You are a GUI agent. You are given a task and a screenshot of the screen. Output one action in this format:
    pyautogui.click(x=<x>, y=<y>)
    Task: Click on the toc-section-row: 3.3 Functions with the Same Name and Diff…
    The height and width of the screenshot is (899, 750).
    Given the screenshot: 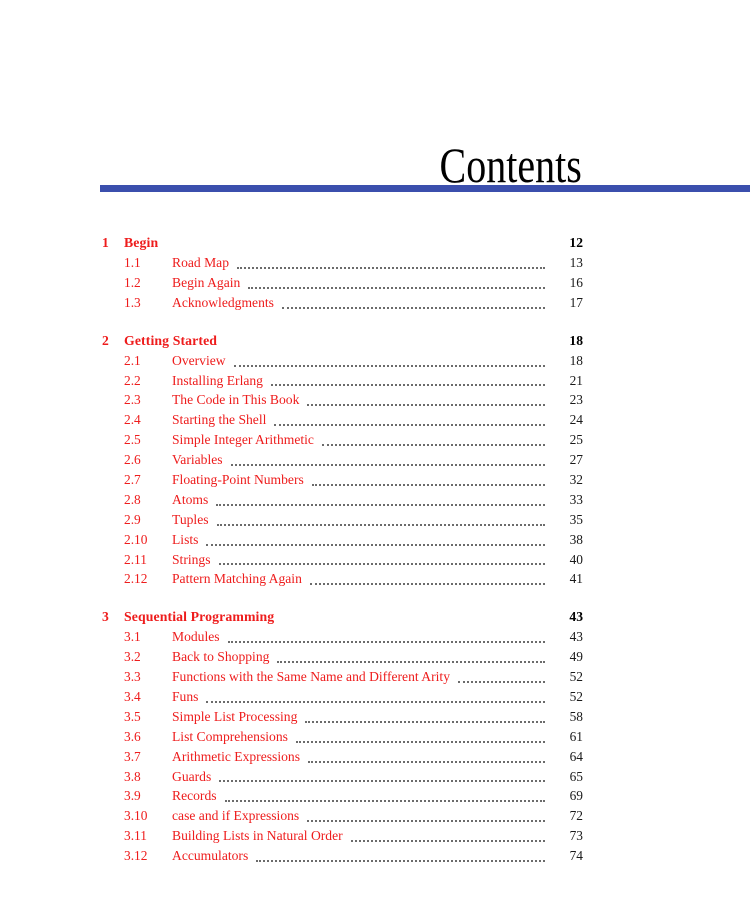 What is the action you would take?
    pyautogui.click(x=375, y=677)
    